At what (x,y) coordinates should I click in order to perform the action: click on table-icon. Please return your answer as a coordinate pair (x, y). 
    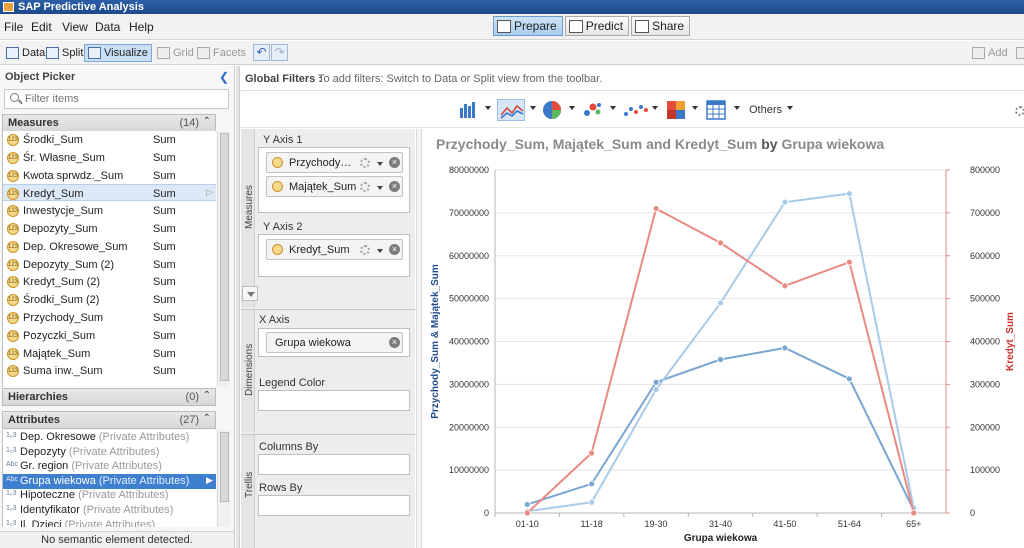
    Looking at the image, I should click on (716, 110).